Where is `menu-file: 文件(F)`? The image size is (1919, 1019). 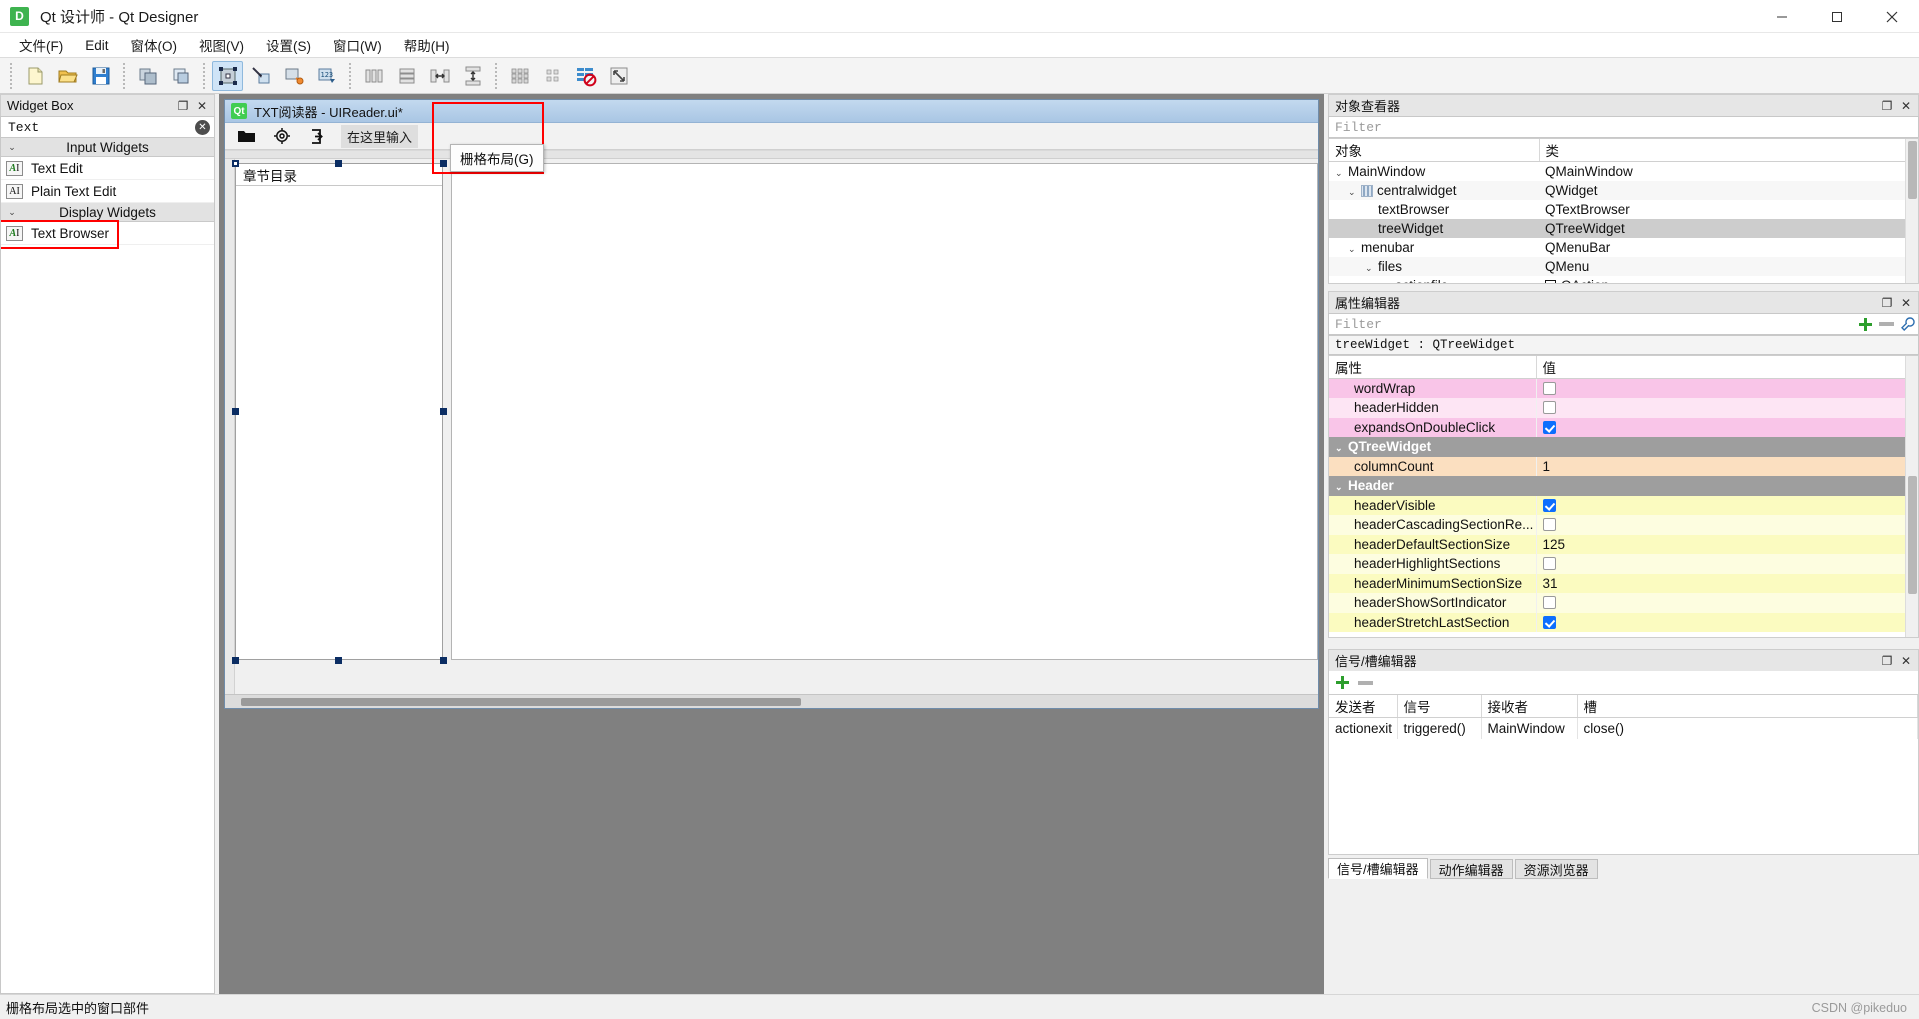
menu-file: 文件(F) is located at coordinates (41, 45).